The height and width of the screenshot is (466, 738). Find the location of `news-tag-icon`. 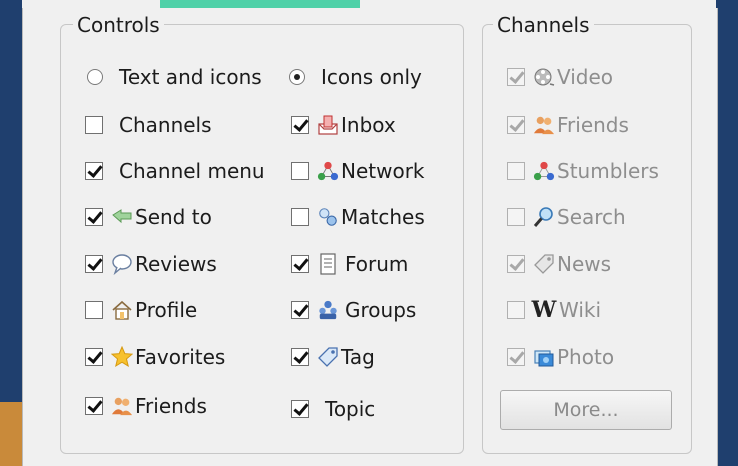

news-tag-icon is located at coordinates (544, 264).